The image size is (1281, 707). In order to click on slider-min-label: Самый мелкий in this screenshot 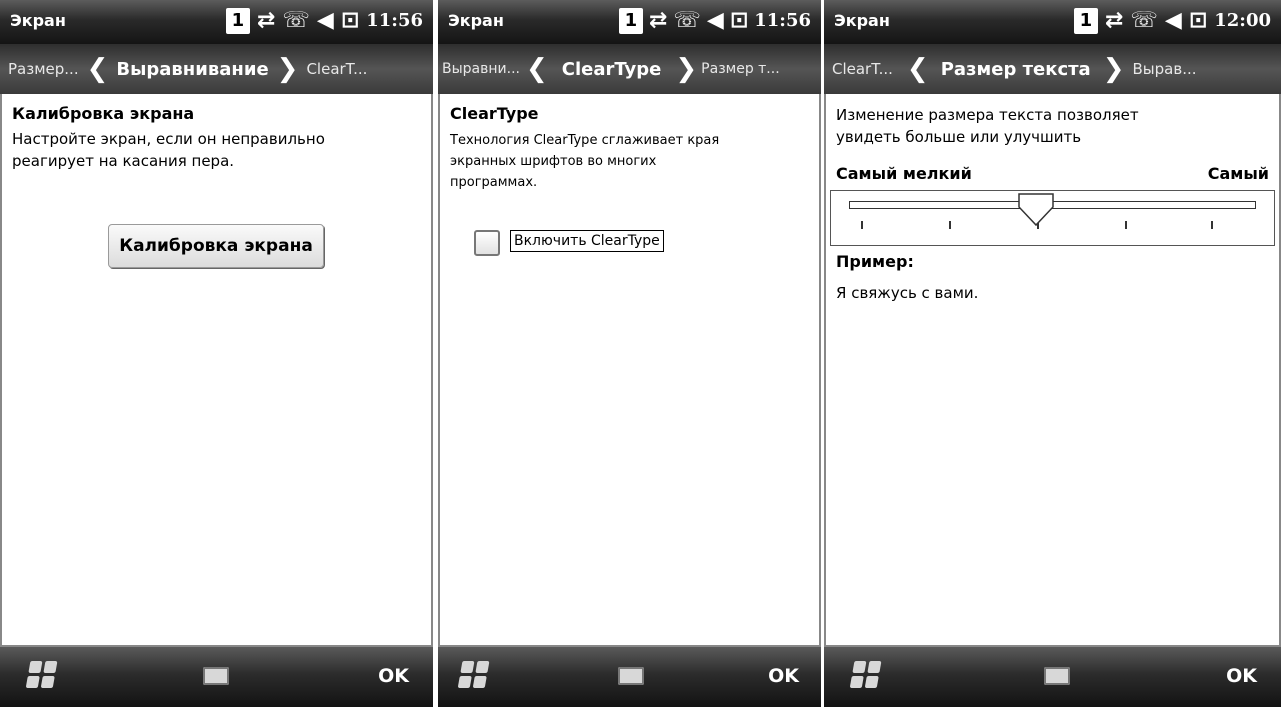, I will do `click(904, 173)`.